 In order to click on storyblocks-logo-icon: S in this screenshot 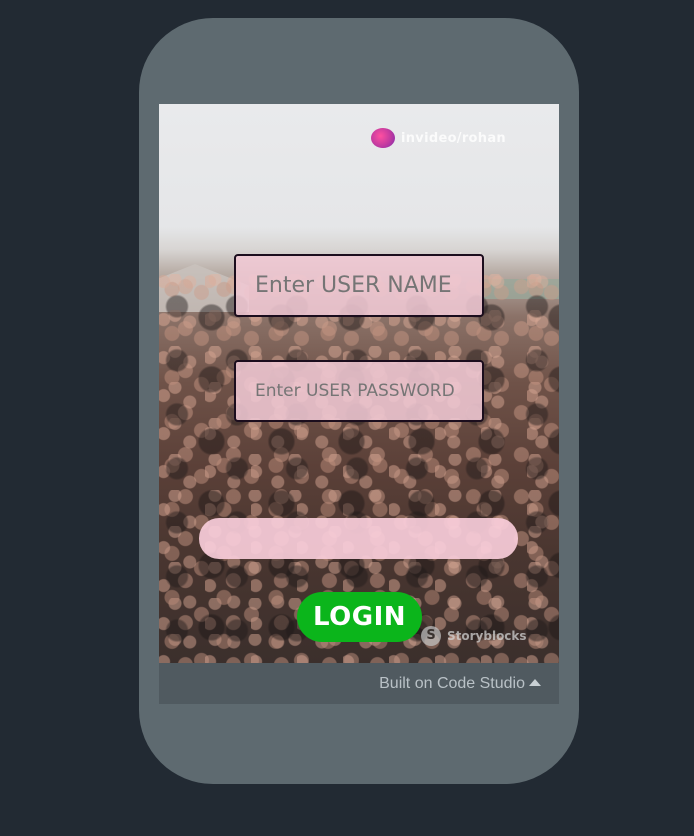, I will do `click(431, 636)`.